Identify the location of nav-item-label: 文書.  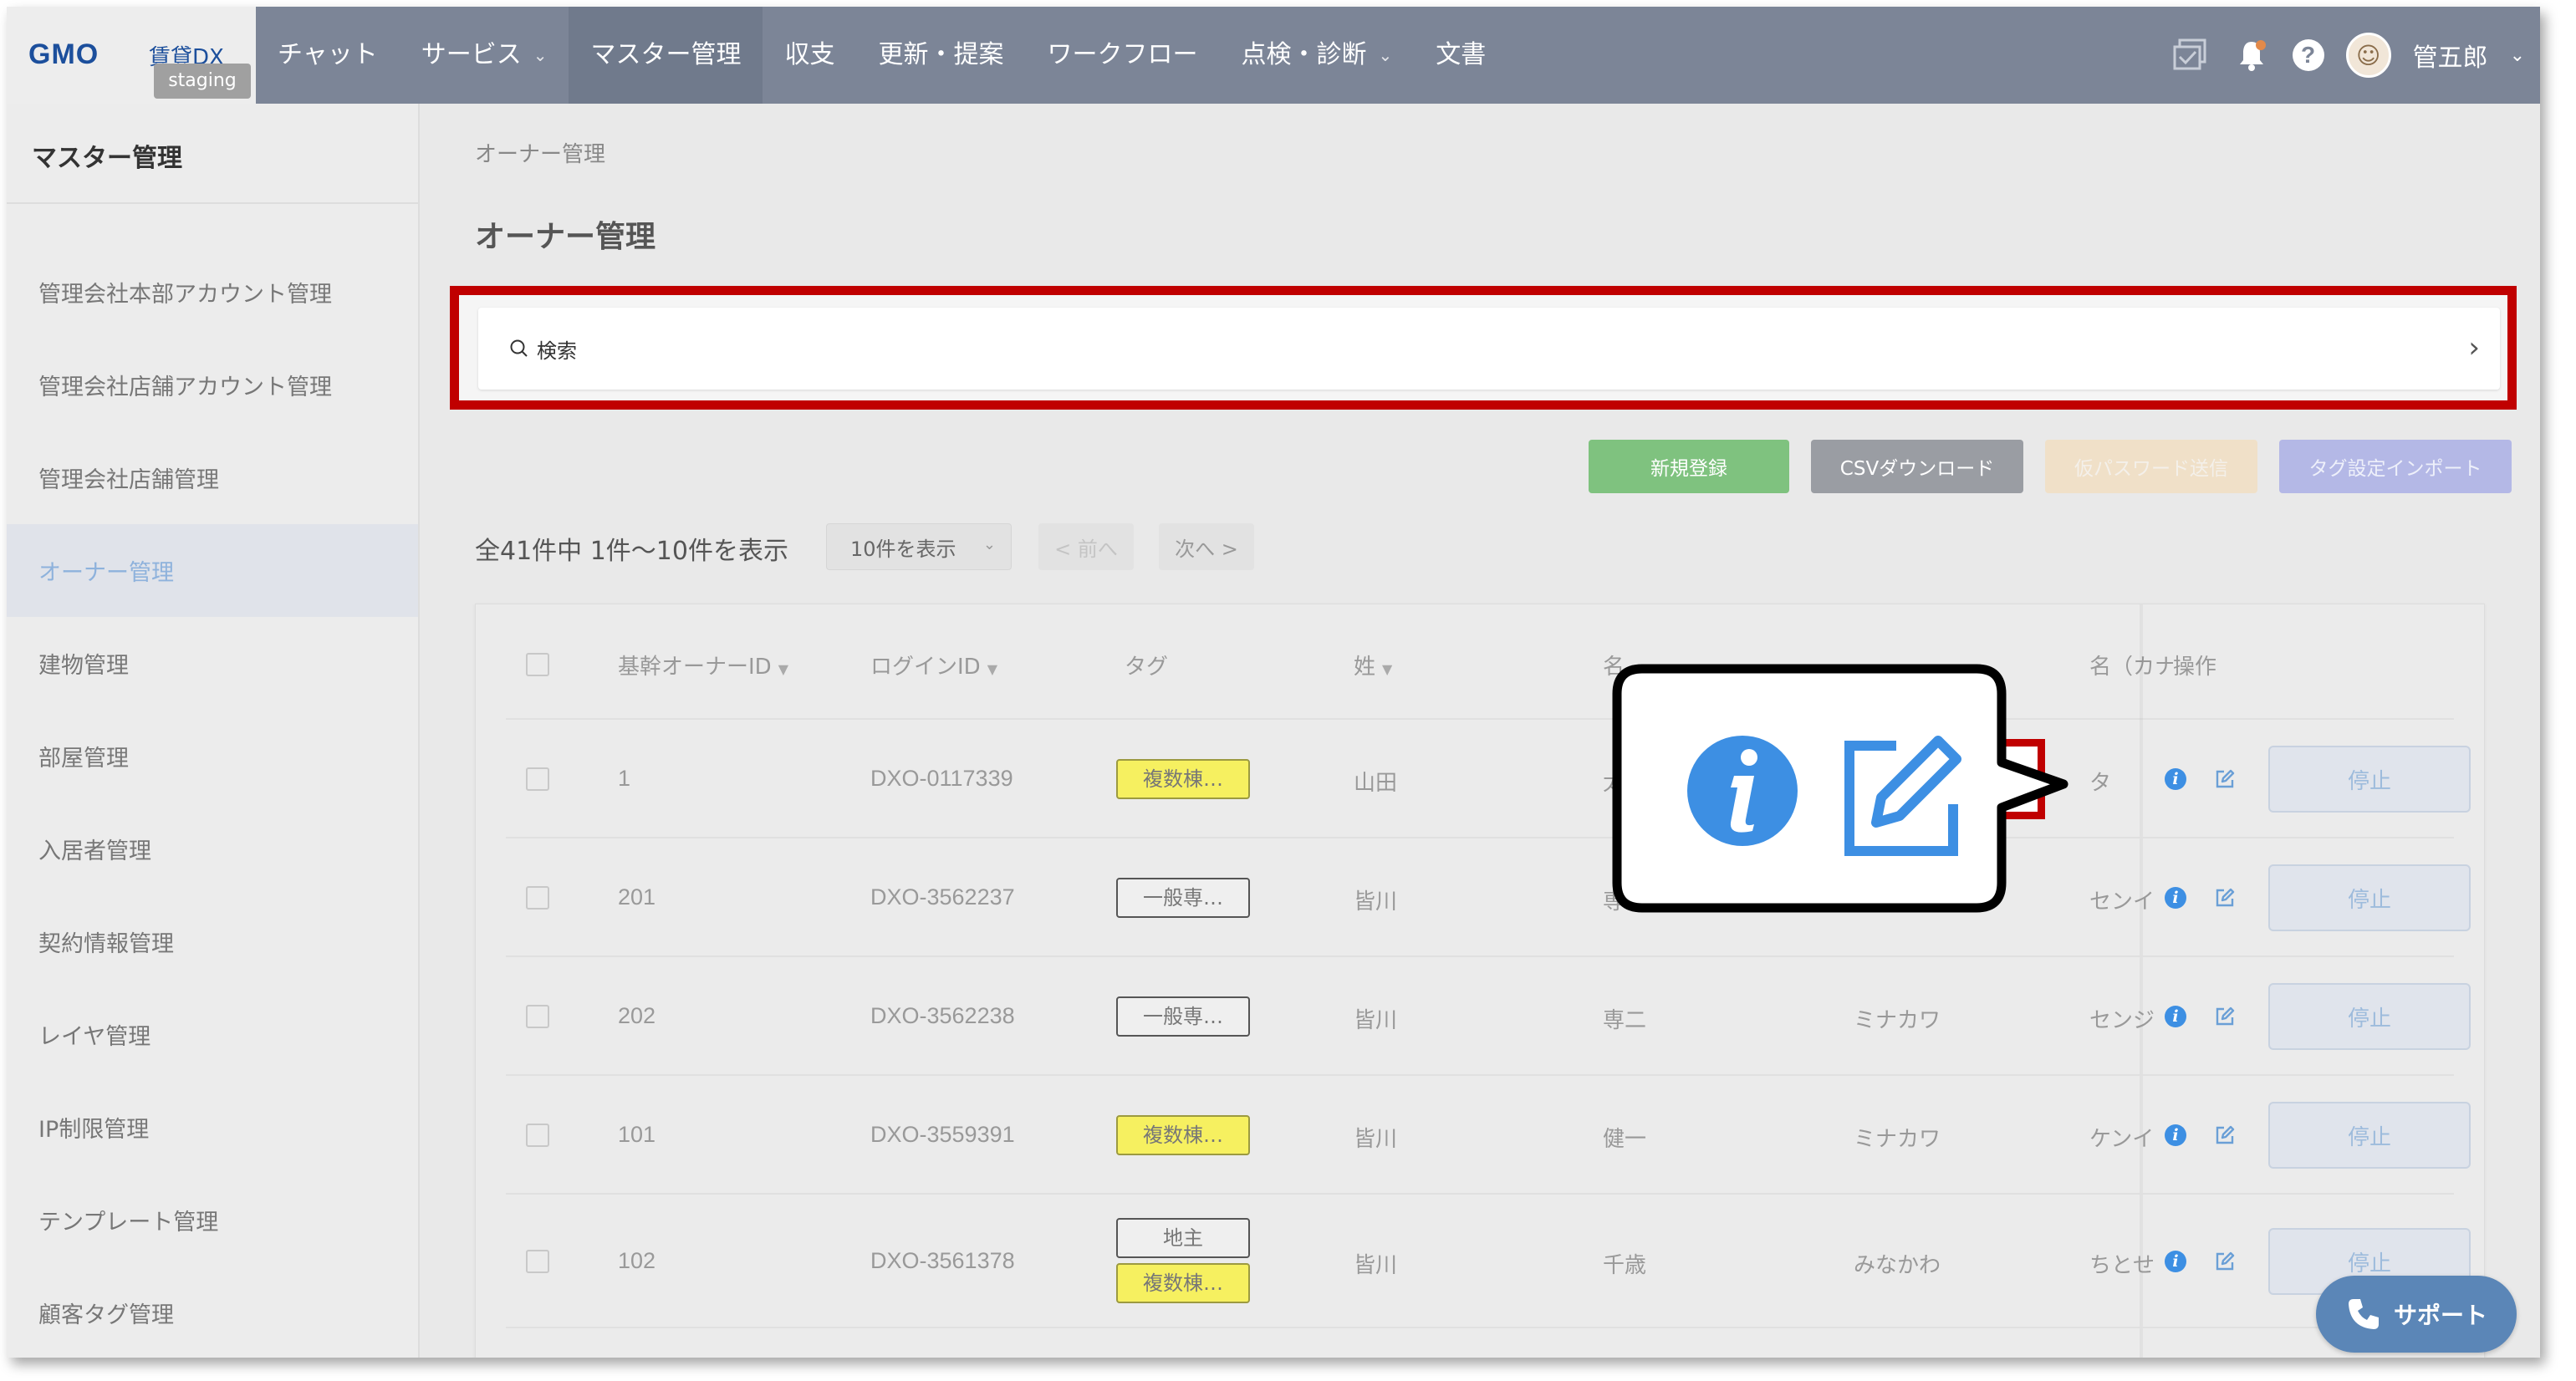
(1461, 55).